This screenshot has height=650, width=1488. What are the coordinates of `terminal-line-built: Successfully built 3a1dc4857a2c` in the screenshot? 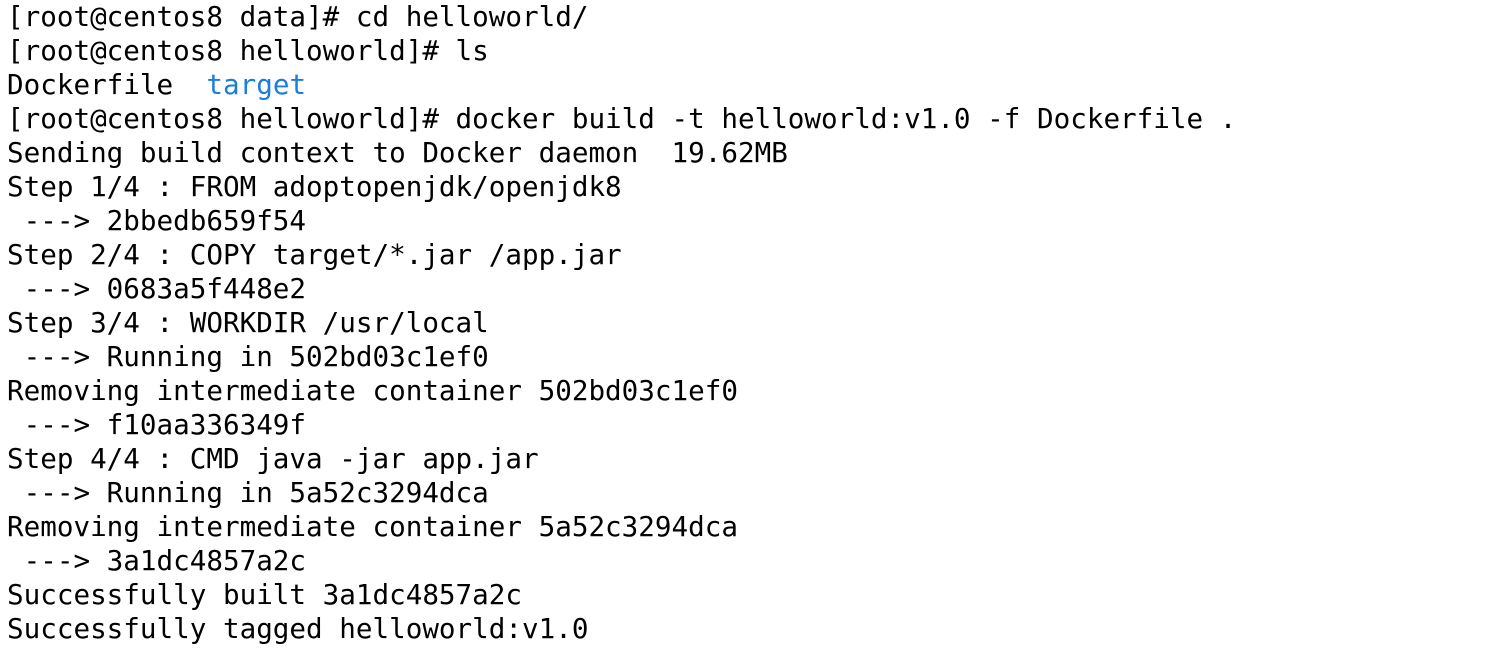 It's located at (264, 594).